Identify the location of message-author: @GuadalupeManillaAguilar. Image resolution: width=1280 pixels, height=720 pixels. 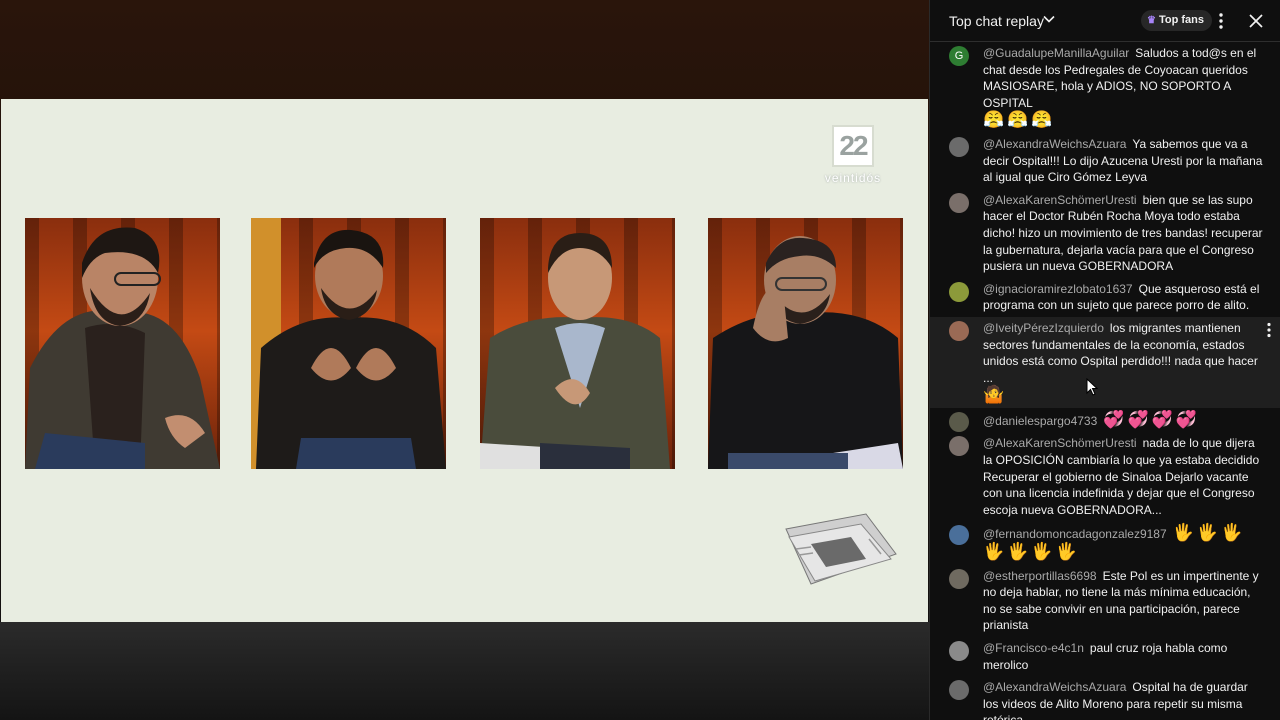
(1056, 53).